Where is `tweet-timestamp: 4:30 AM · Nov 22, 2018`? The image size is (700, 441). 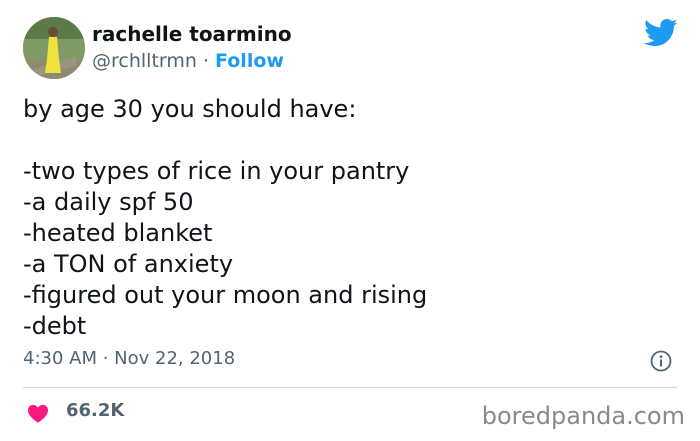 tweet-timestamp: 4:30 AM · Nov 22, 2018 is located at coordinates (129, 358).